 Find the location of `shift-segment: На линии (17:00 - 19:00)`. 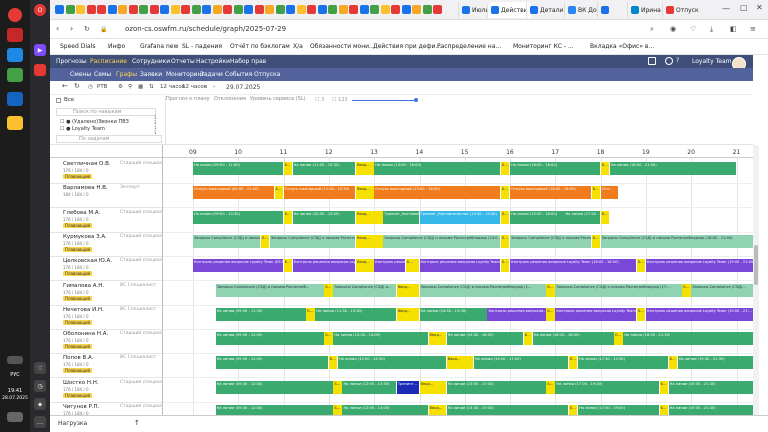

shift-segment: На линии (17:00 - 19:00) is located at coordinates (607, 387).